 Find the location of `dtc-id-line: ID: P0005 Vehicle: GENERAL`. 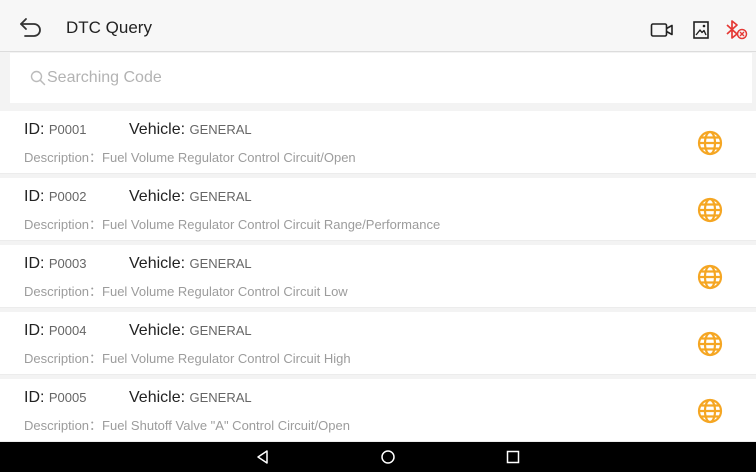

dtc-id-line: ID: P0005 Vehicle: GENERAL is located at coordinates (138, 399).